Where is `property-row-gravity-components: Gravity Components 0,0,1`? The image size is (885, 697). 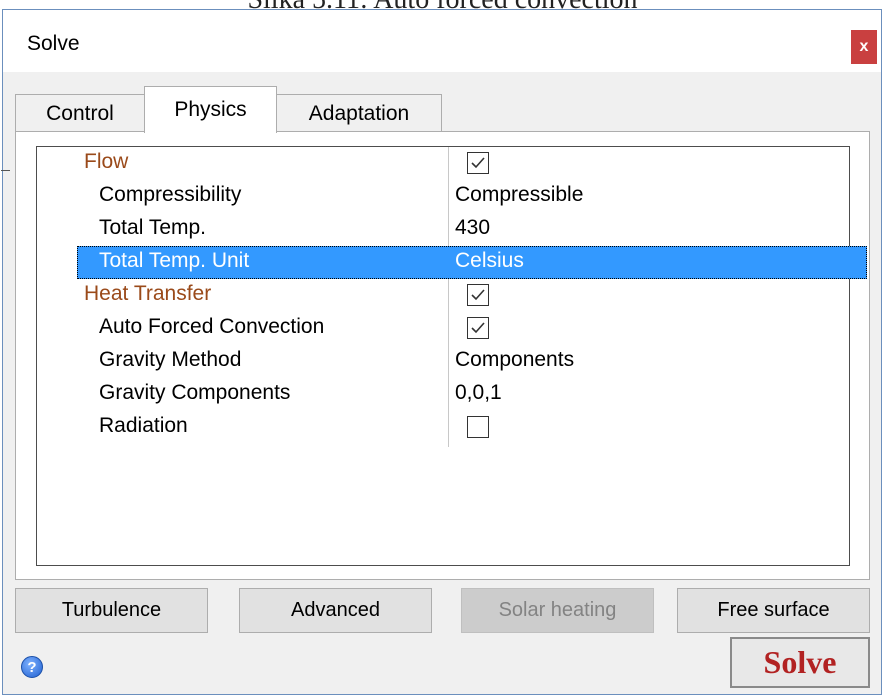
property-row-gravity-components: Gravity Components 0,0,1 is located at coordinates (443, 394).